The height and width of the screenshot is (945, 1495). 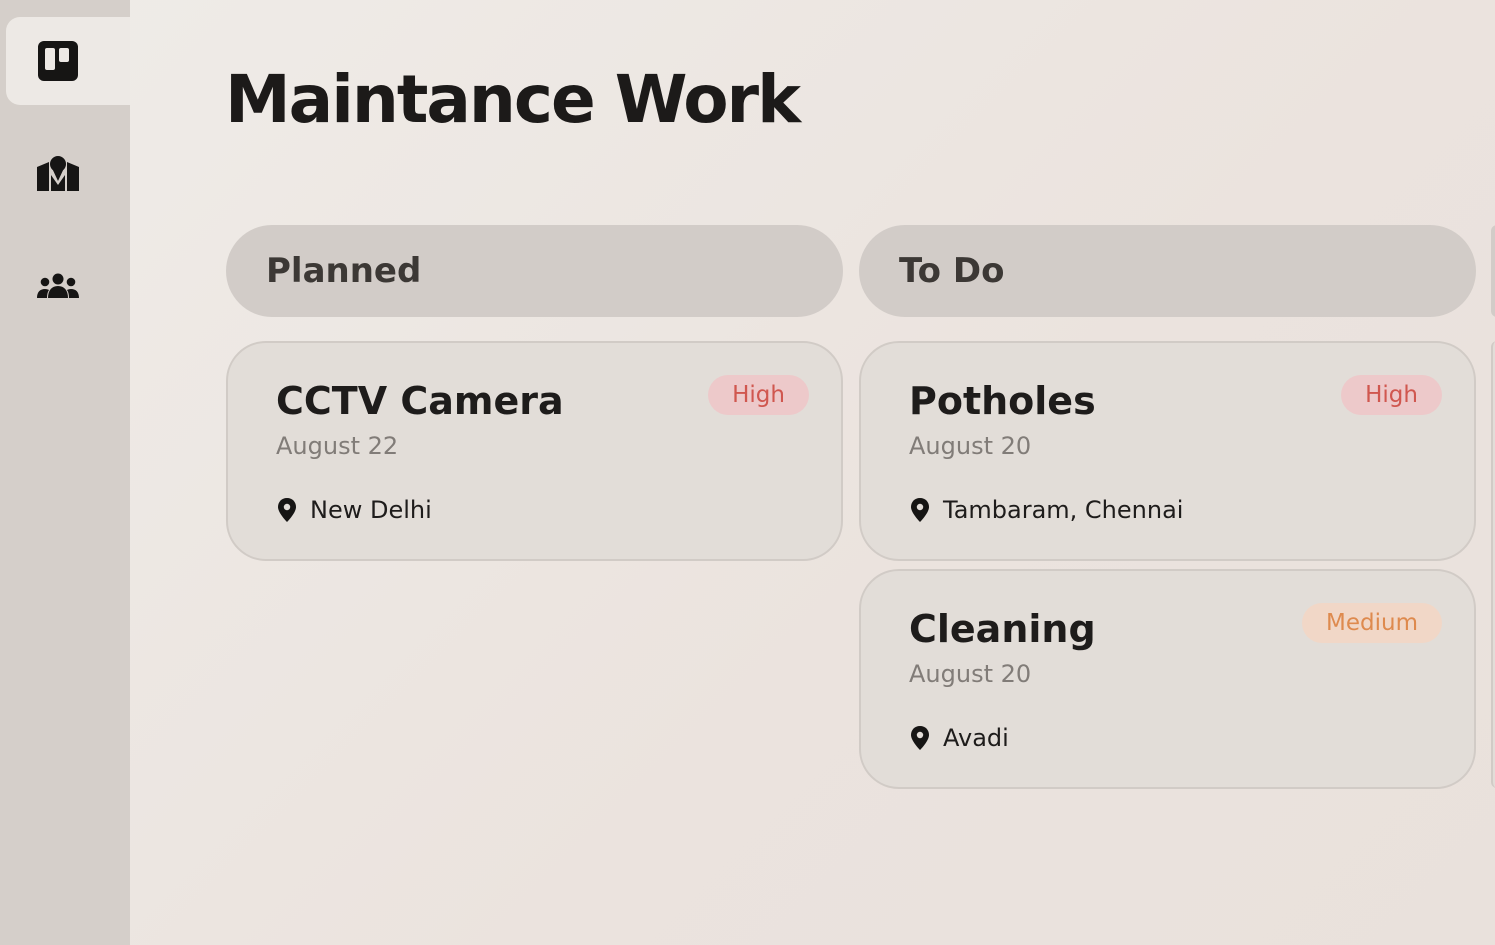 I want to click on sidebar, so click(x=65, y=472).